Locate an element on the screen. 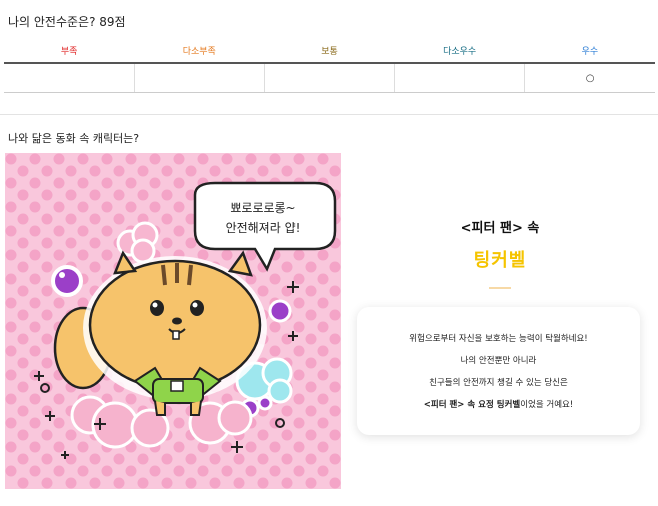 The height and width of the screenshot is (506, 658). description-line-3: 친구들의 안전까지 챙길 수 있는 당신은 is located at coordinates (498, 383).